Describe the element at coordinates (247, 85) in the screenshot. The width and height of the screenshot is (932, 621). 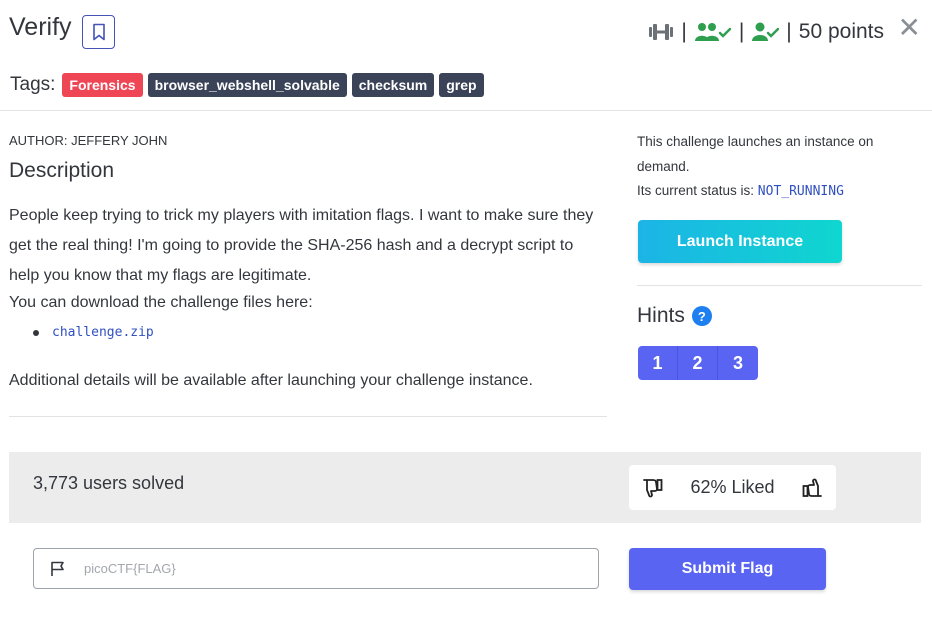
I see `tag-browser-webshell-solvable: browser_webshell_solvable` at that location.